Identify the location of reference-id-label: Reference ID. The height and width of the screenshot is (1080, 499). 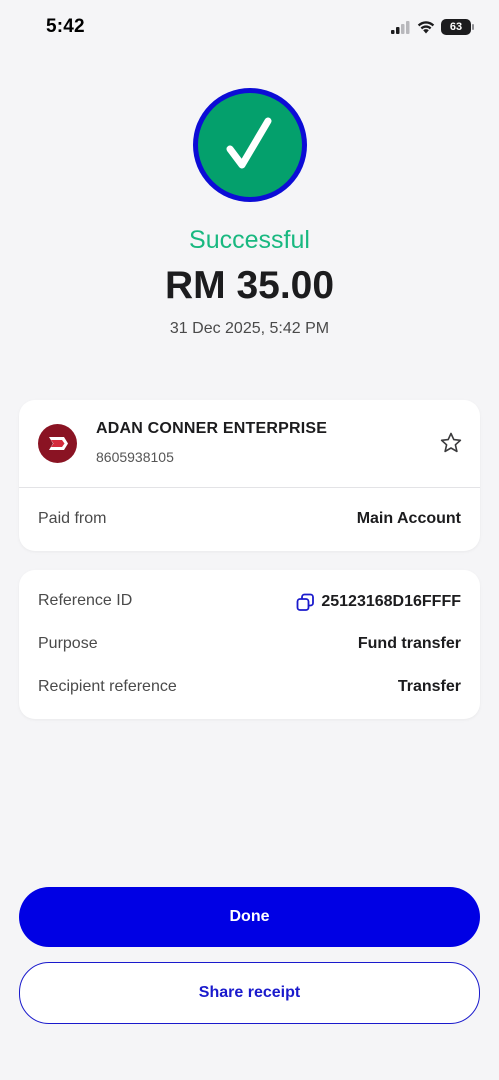
(85, 600).